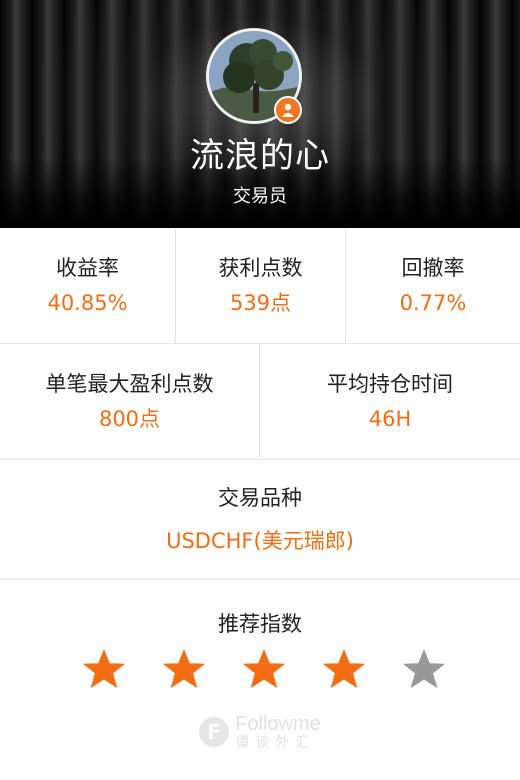  I want to click on logo-text: Followme 谭谈外汇, so click(278, 732).